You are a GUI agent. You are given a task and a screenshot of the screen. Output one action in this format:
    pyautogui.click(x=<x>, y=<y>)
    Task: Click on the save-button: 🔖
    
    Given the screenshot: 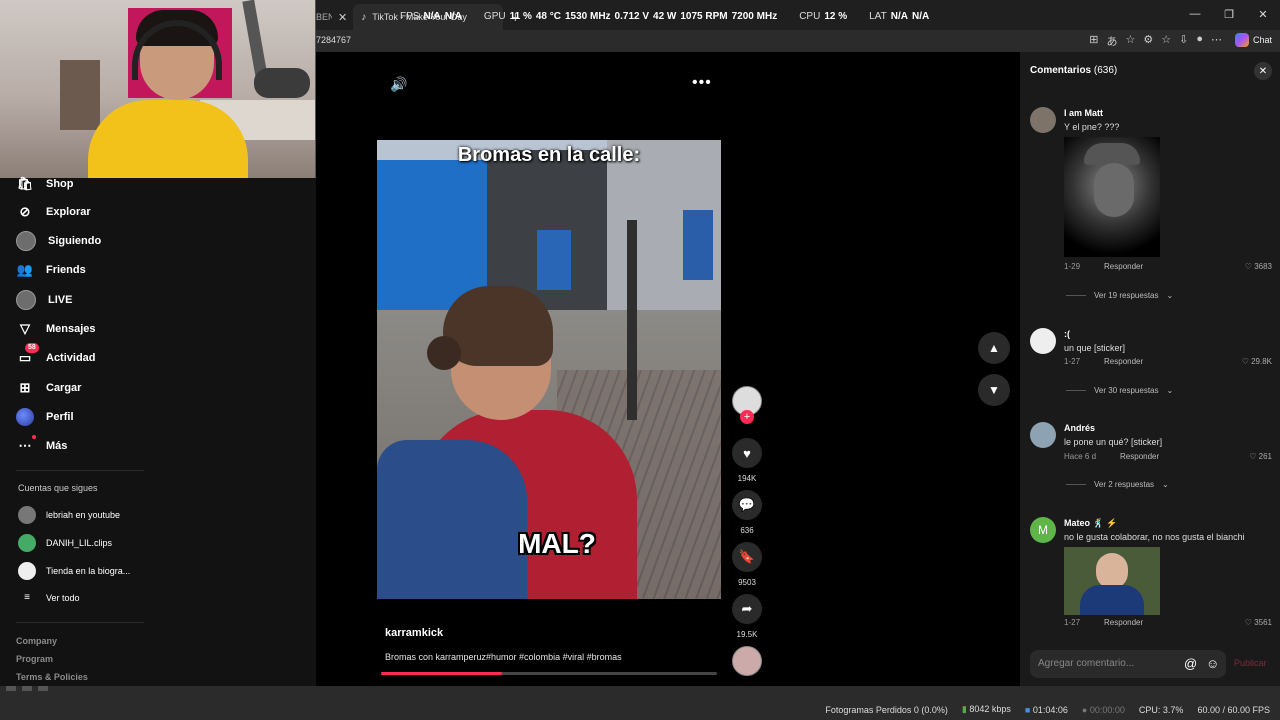 What is the action you would take?
    pyautogui.click(x=747, y=557)
    